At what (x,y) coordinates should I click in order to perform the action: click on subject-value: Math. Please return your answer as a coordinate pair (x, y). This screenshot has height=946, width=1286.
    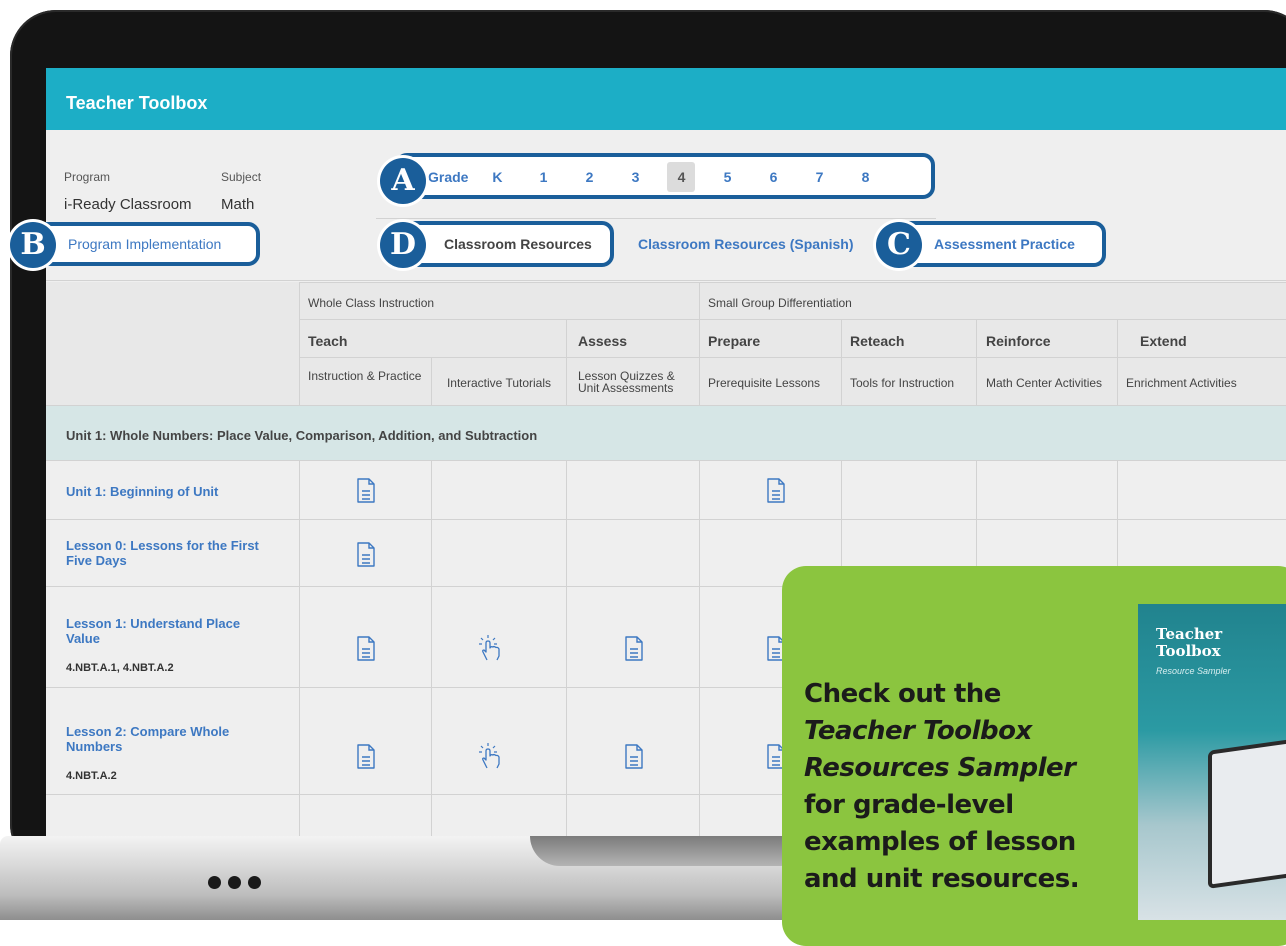
    Looking at the image, I should click on (238, 204).